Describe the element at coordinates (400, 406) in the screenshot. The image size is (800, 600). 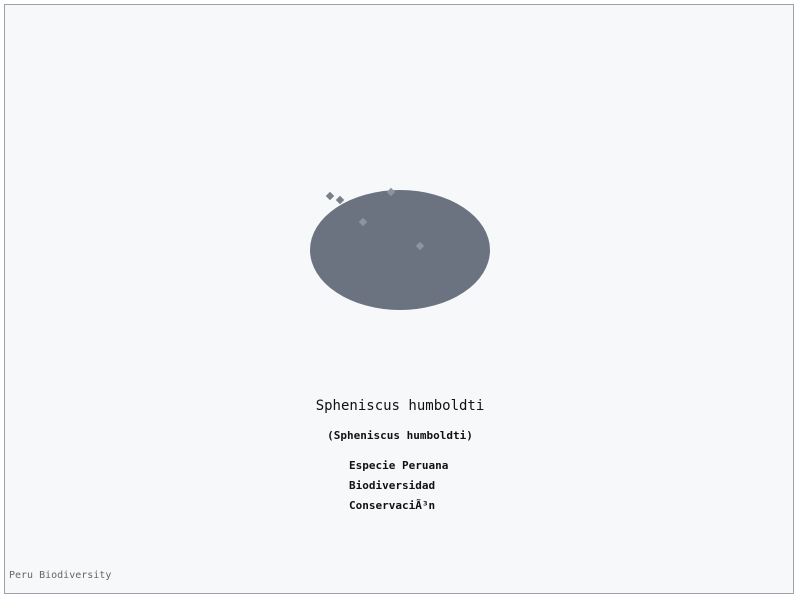
I see `species-common-name: Spheniscus humboldti` at that location.